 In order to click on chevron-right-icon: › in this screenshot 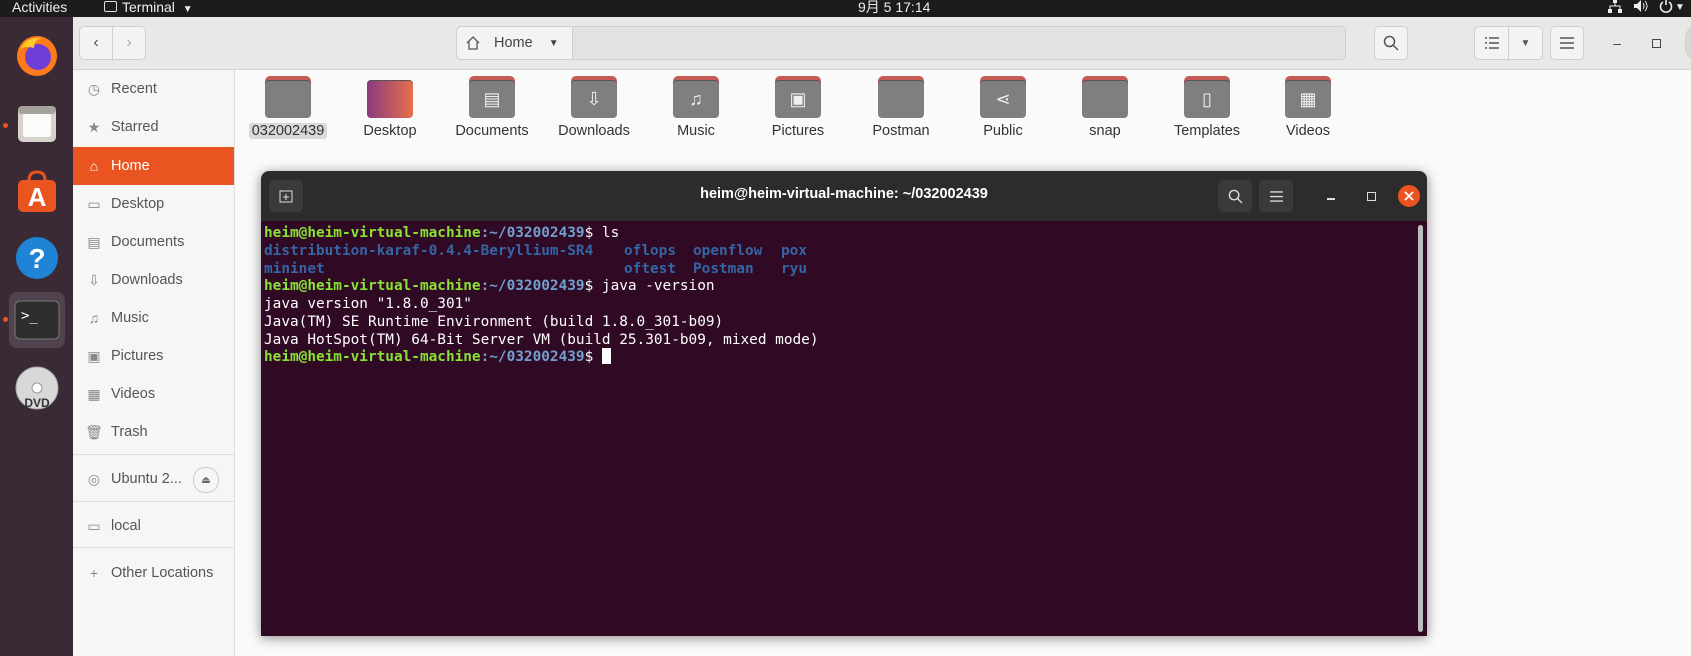, I will do `click(129, 42)`.